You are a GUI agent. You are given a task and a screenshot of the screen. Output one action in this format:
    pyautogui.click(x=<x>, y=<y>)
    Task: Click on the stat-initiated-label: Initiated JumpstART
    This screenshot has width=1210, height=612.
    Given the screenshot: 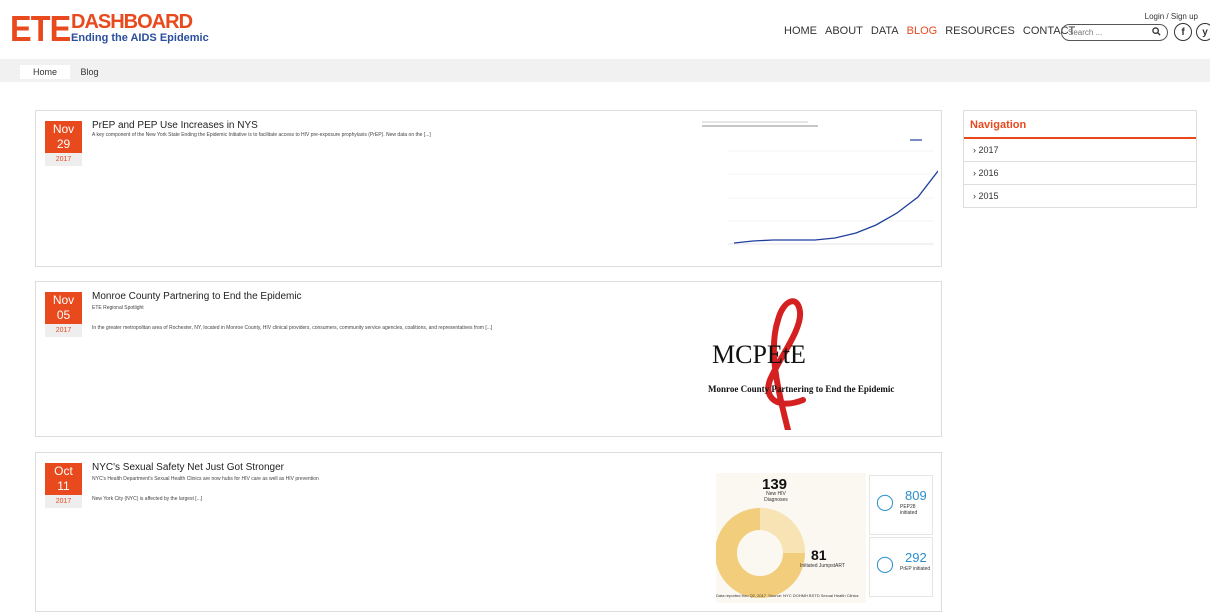 What is the action you would take?
    pyautogui.click(x=822, y=566)
    